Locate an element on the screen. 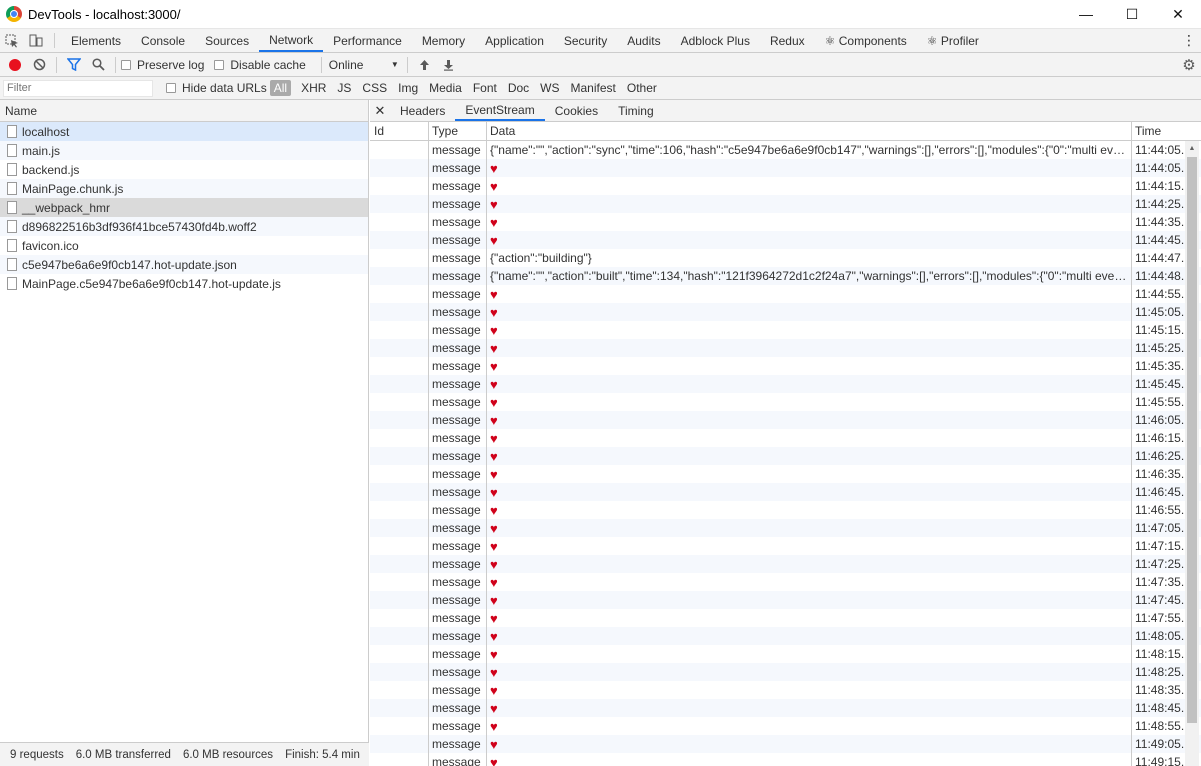 This screenshot has height=766, width=1201. tab-adblock-plus: Adblock Plus is located at coordinates (715, 40).